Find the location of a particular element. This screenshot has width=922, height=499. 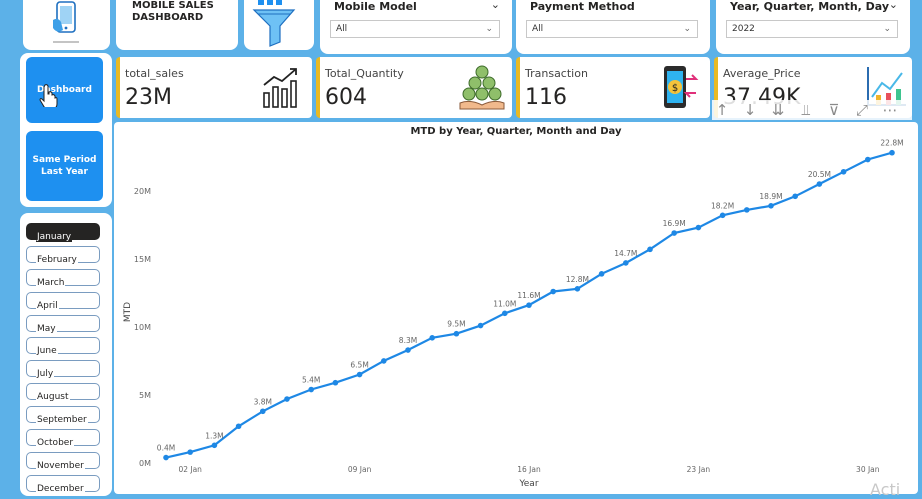

x-tick-label: 16 Jan is located at coordinates (529, 469).